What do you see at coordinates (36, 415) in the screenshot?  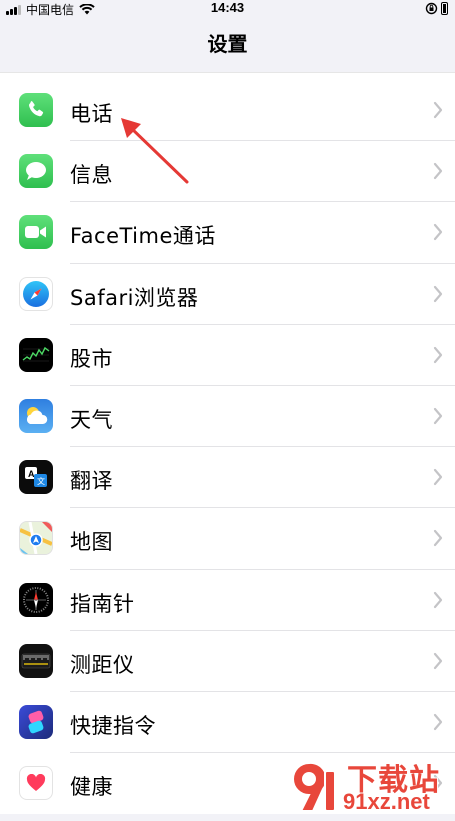 I see `weather-icon` at bounding box center [36, 415].